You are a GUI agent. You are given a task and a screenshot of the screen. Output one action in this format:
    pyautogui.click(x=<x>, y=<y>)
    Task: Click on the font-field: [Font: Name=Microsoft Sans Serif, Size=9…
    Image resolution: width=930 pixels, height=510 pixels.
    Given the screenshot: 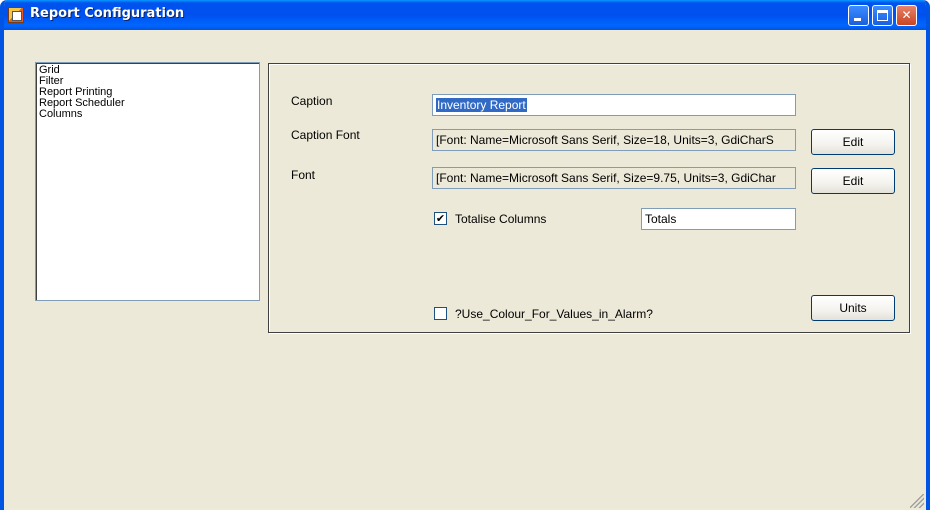 What is the action you would take?
    pyautogui.click(x=614, y=178)
    